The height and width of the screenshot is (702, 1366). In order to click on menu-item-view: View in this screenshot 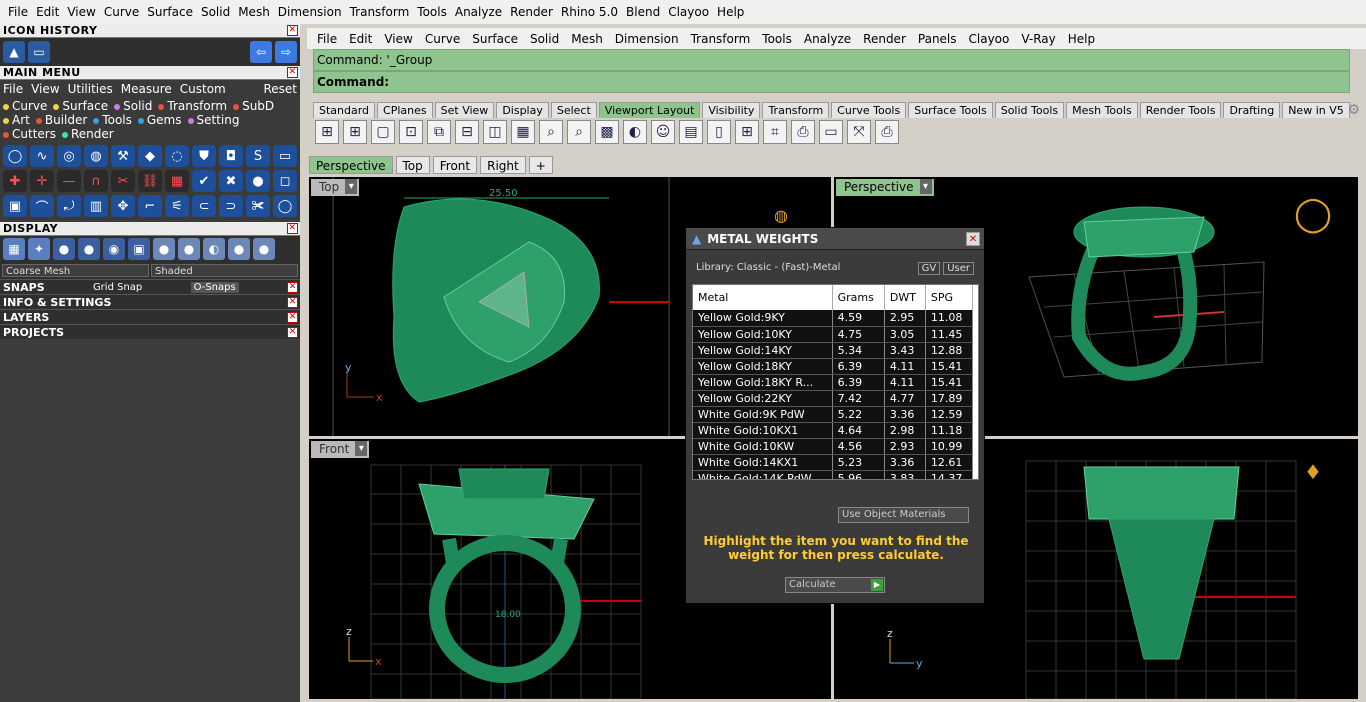, I will do `click(81, 12)`.